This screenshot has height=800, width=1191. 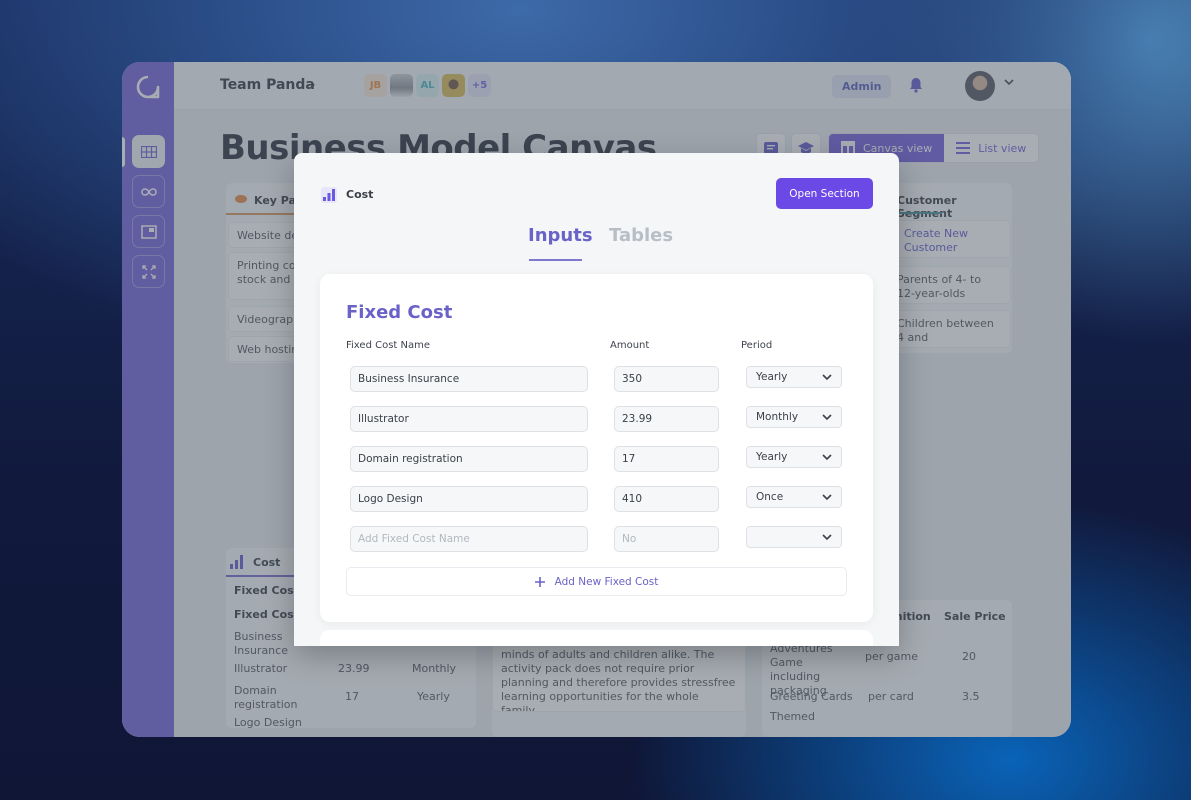 I want to click on column-label-period: Period, so click(x=757, y=345).